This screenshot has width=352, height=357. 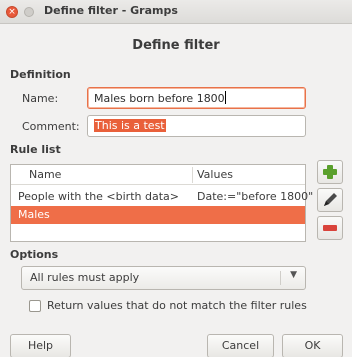 I want to click on close-window-icon: ×, so click(x=12, y=12).